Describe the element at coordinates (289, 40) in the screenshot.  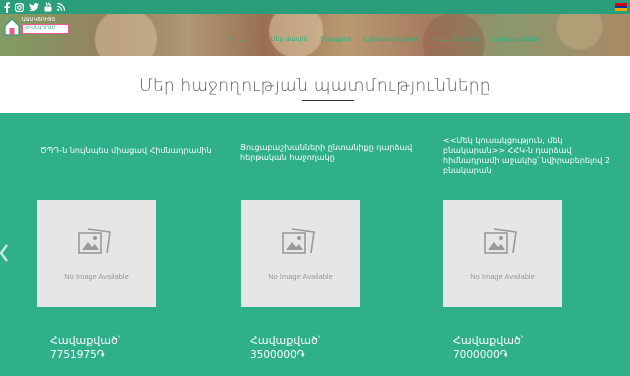
I see `nav-item-about: Մեր մասին` at that location.